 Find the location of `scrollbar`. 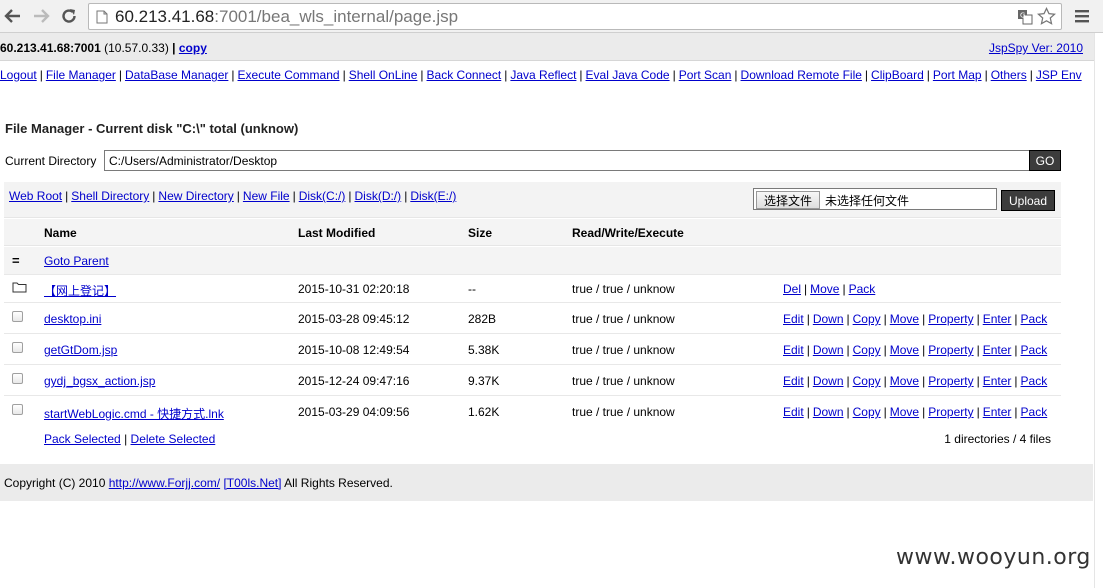

scrollbar is located at coordinates (1098, 310).